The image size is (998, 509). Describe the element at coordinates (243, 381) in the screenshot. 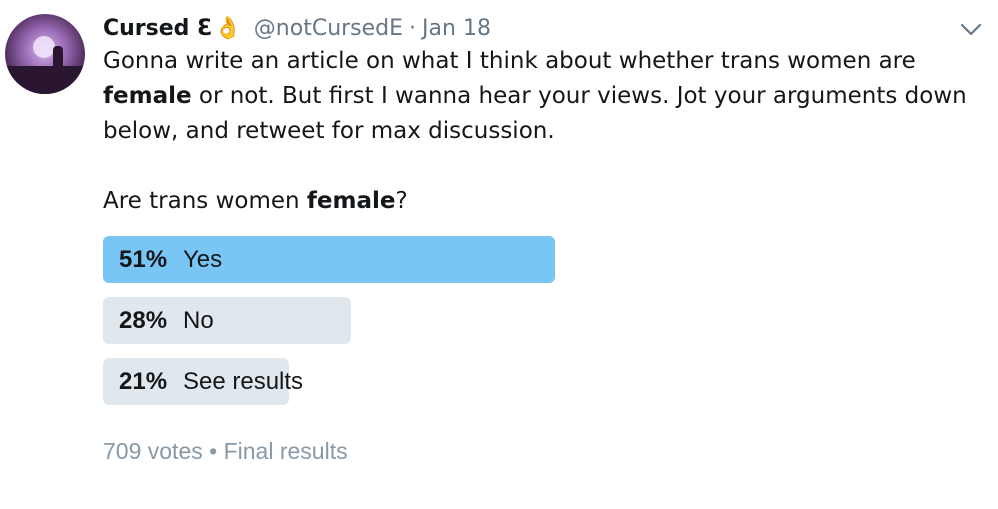

I see `poll-choice: See results` at that location.